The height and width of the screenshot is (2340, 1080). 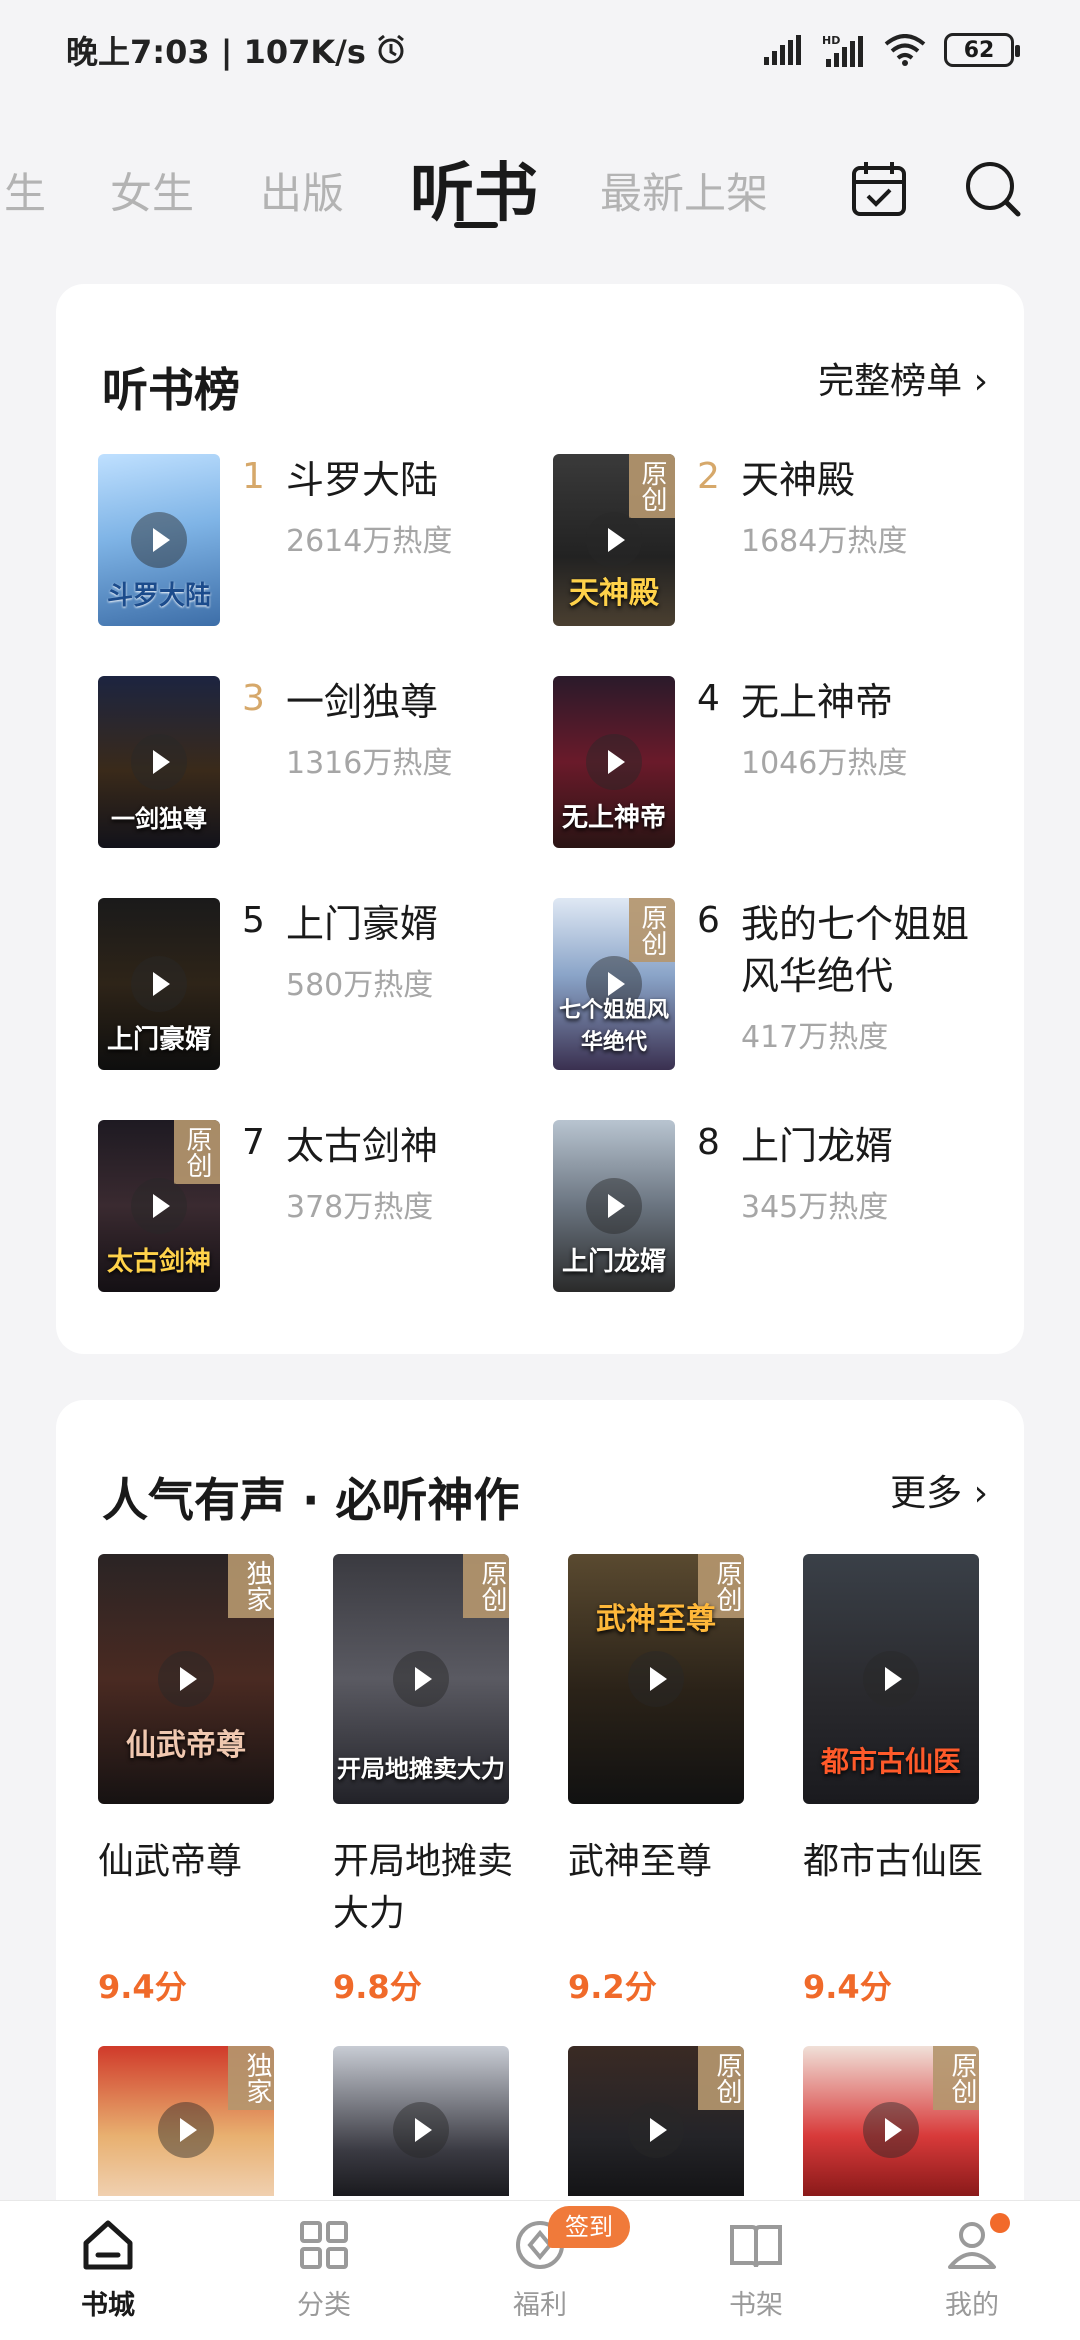 What do you see at coordinates (708, 1142) in the screenshot?
I see `rank-number: 8` at bounding box center [708, 1142].